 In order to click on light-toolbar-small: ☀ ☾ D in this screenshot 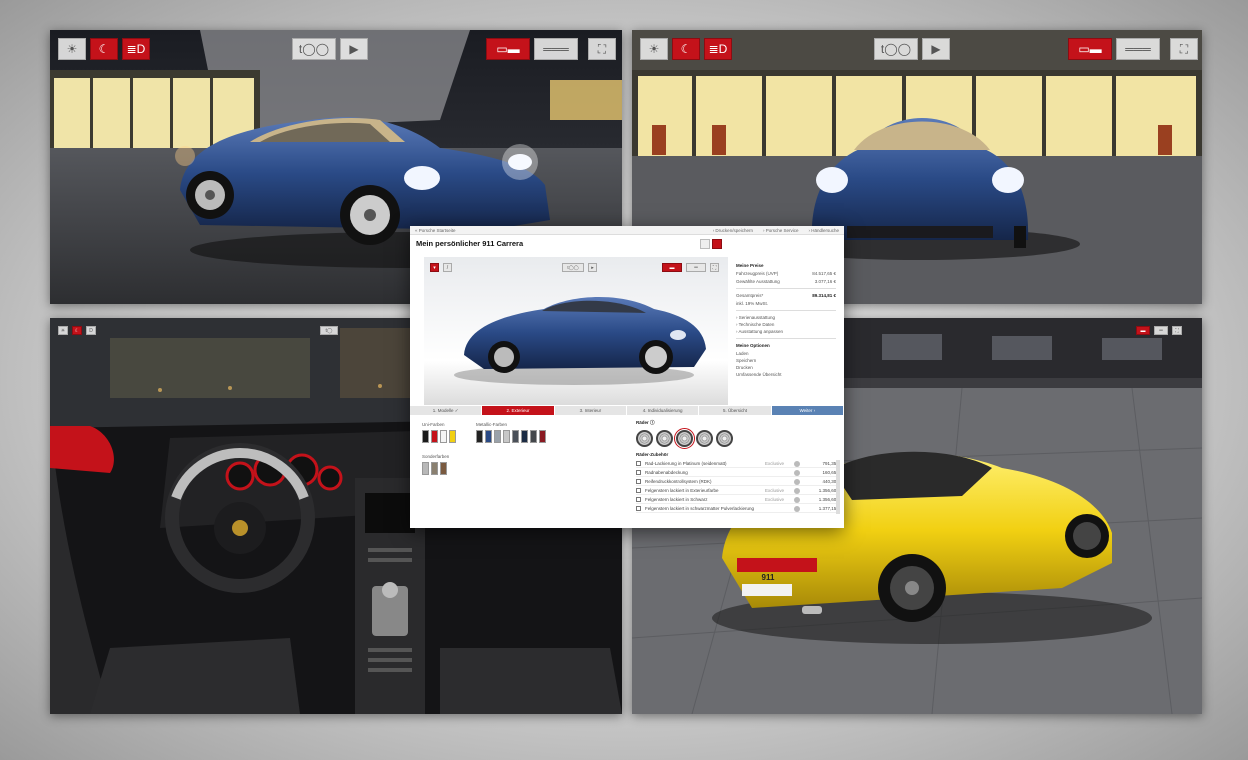, I will do `click(77, 330)`.